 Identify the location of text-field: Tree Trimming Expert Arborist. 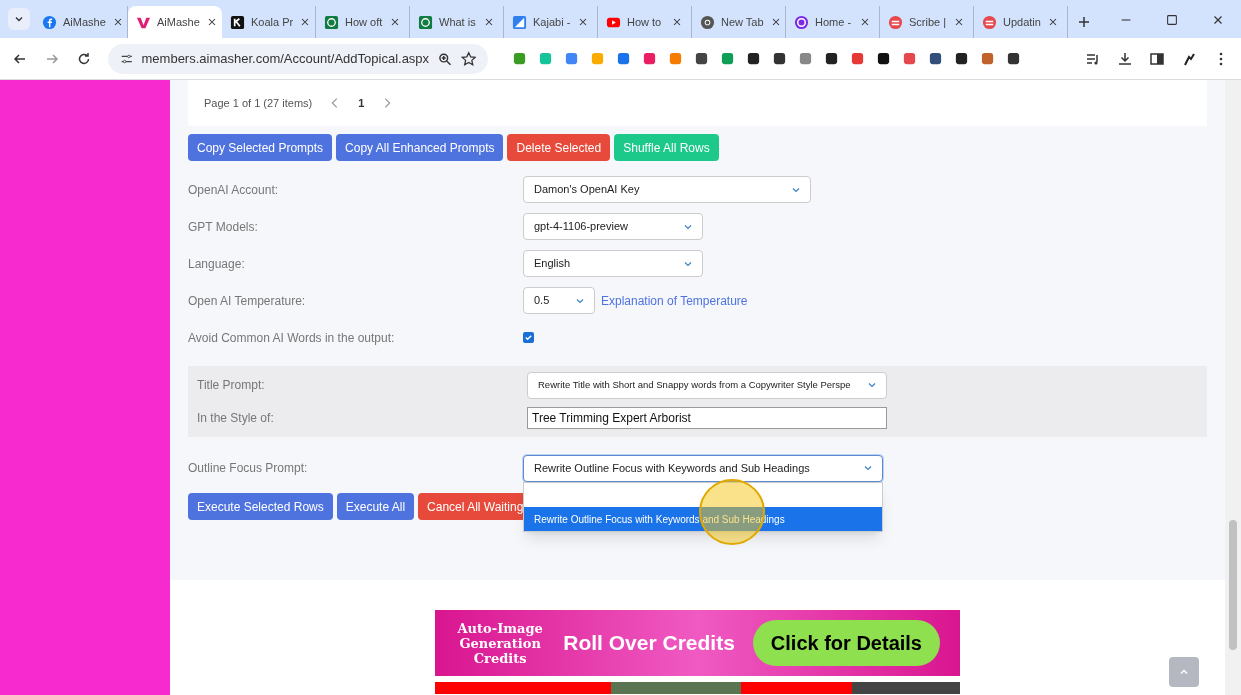
(707, 418).